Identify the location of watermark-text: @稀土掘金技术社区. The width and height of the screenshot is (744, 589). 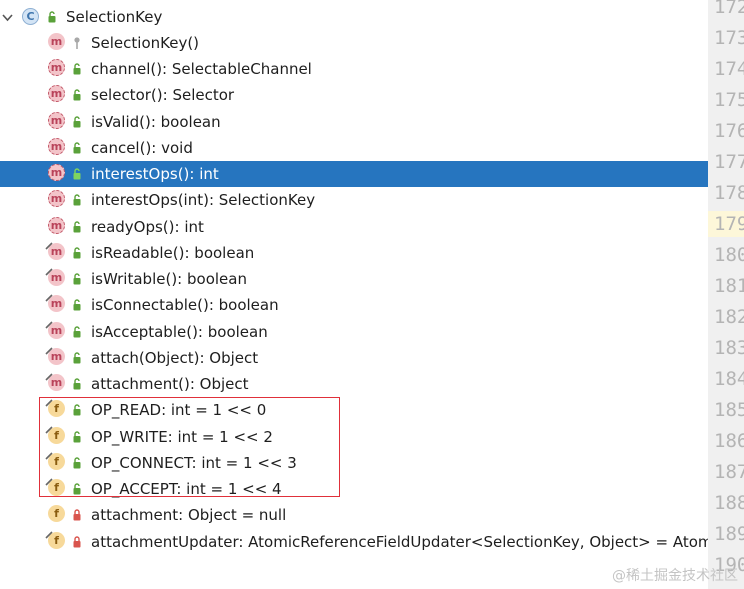
(675, 576).